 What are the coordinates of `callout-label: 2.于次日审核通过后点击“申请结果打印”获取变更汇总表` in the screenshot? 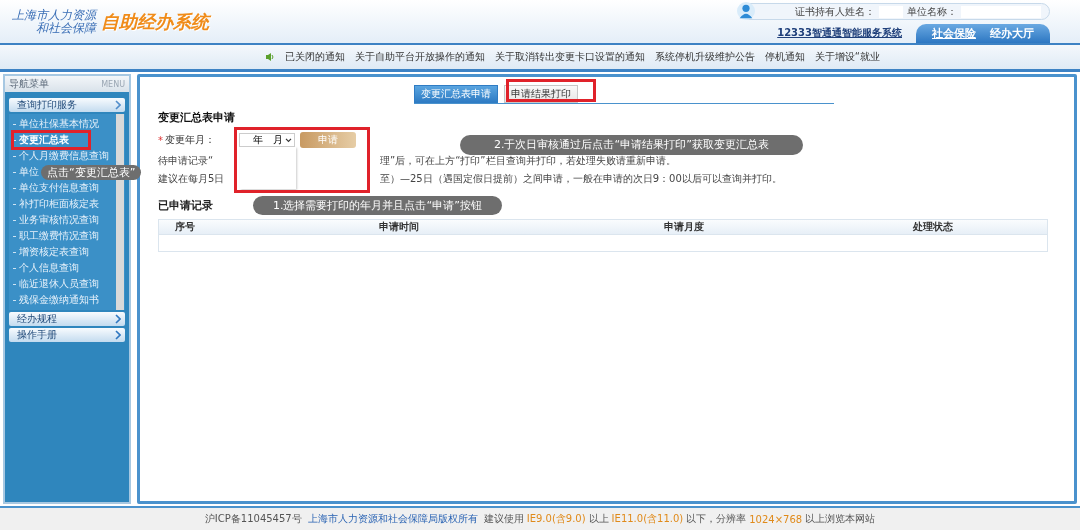 It's located at (631, 145).